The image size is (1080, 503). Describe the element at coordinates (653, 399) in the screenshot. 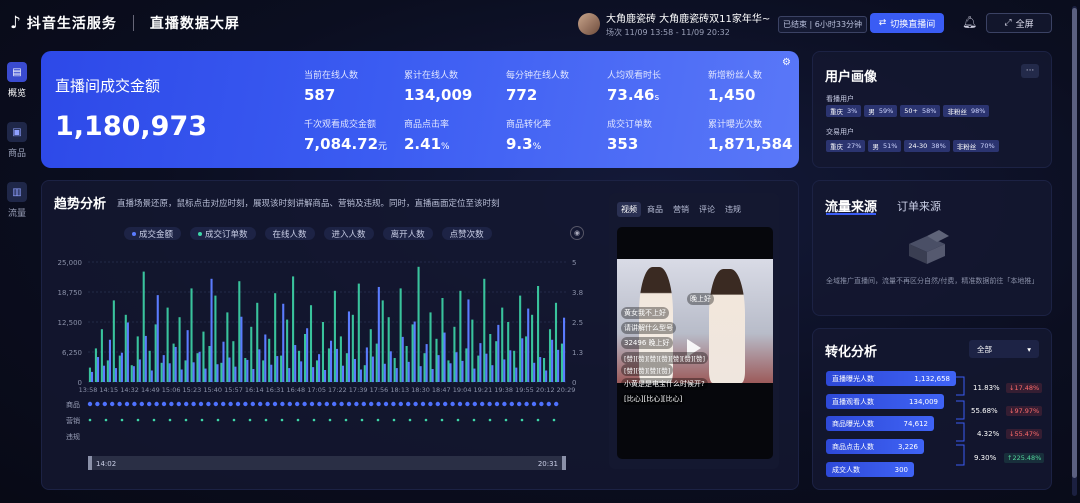

I see `chat-message: [比心][比心][比心]` at that location.